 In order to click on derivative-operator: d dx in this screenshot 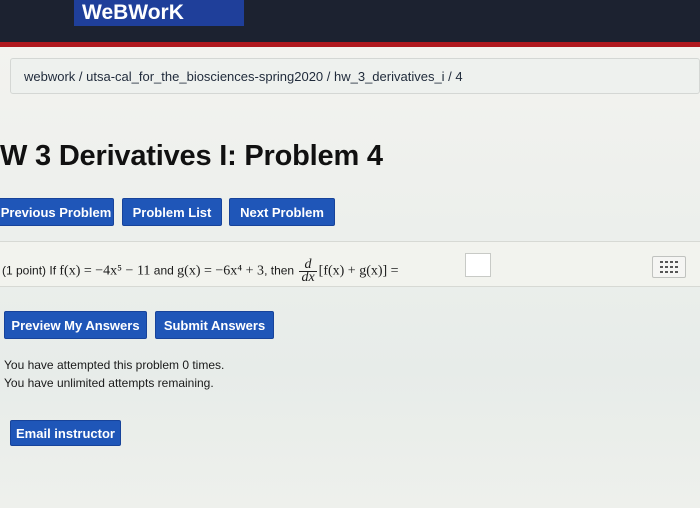, I will do `click(308, 271)`.